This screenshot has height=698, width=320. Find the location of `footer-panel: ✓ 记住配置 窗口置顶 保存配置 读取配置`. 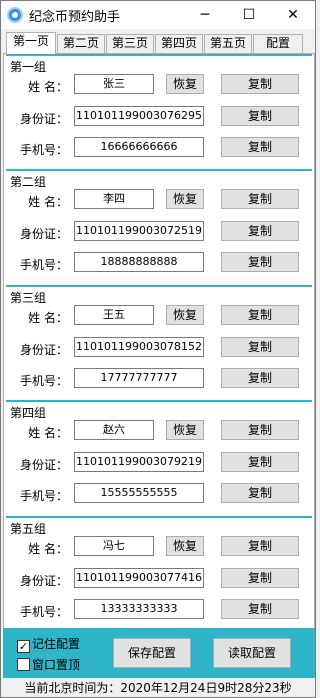

footer-panel: ✓ 记住配置 窗口置顶 保存配置 读取配置 is located at coordinates (159, 653).